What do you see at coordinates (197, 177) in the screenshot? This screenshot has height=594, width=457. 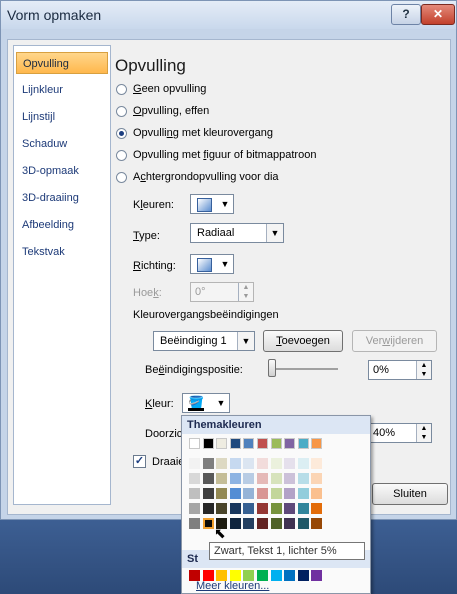 I see `fill-option-4: Achtergrondopvulling voor dia` at bounding box center [197, 177].